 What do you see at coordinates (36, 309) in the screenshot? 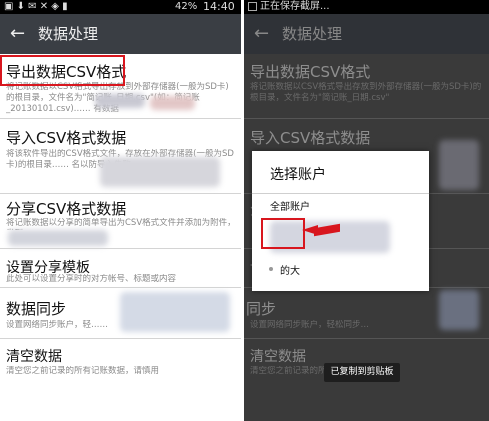
I see `menu-item-title: 数据同步` at bounding box center [36, 309].